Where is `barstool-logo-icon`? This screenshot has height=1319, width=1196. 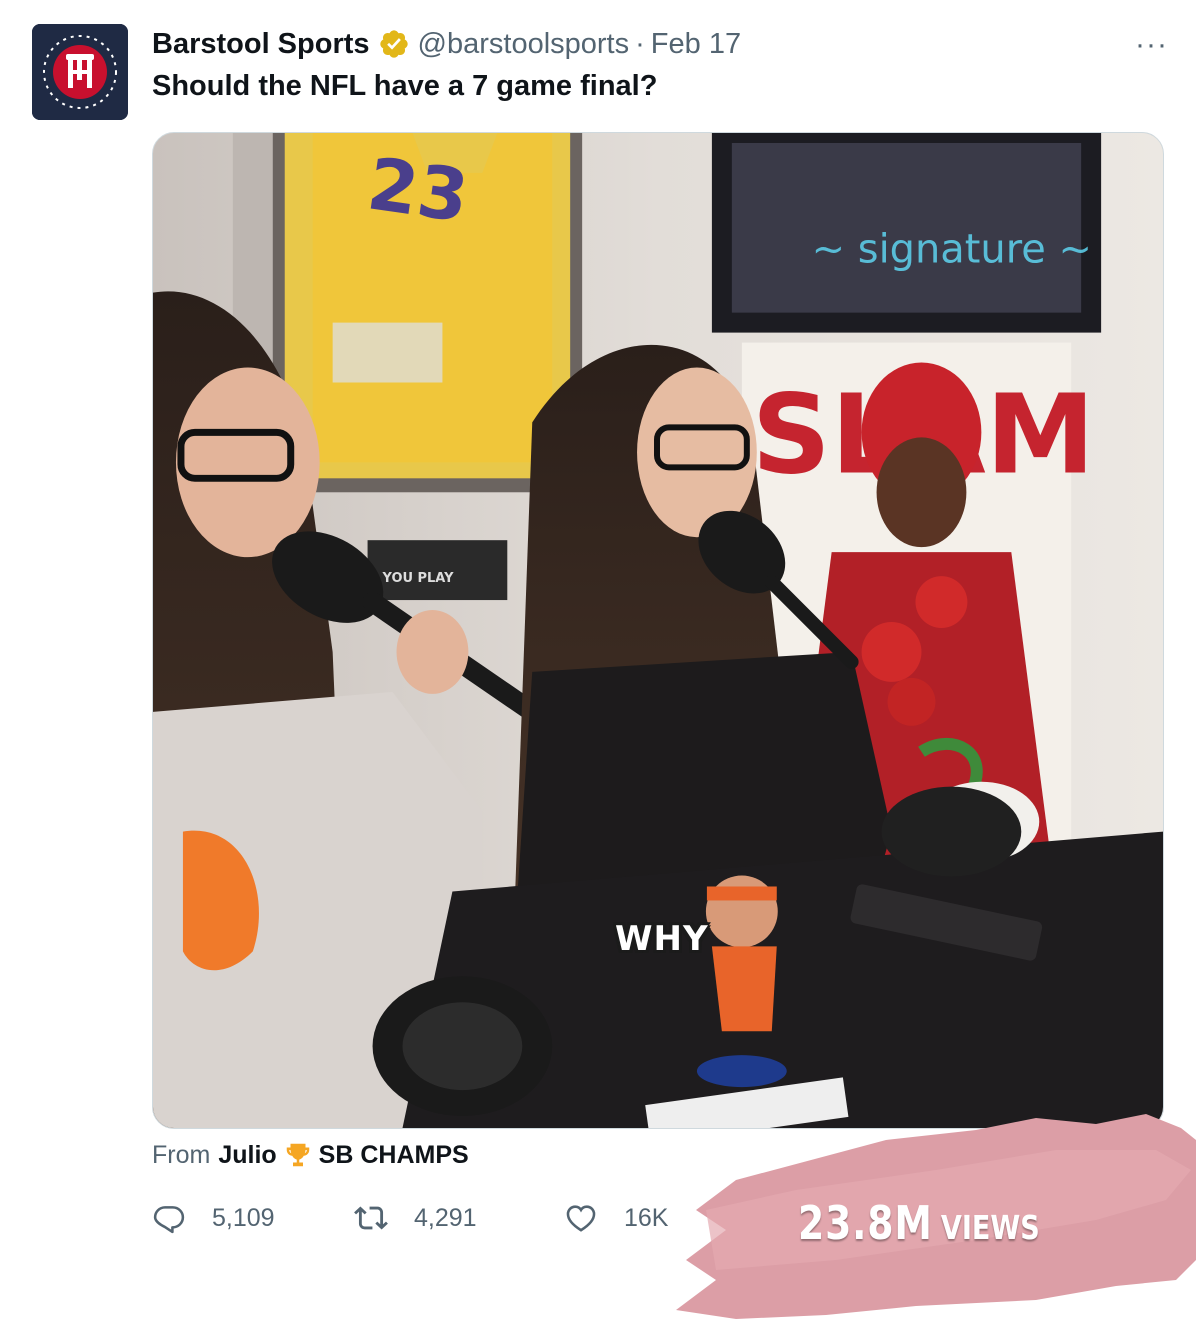
barstool-logo-icon is located at coordinates (80, 72).